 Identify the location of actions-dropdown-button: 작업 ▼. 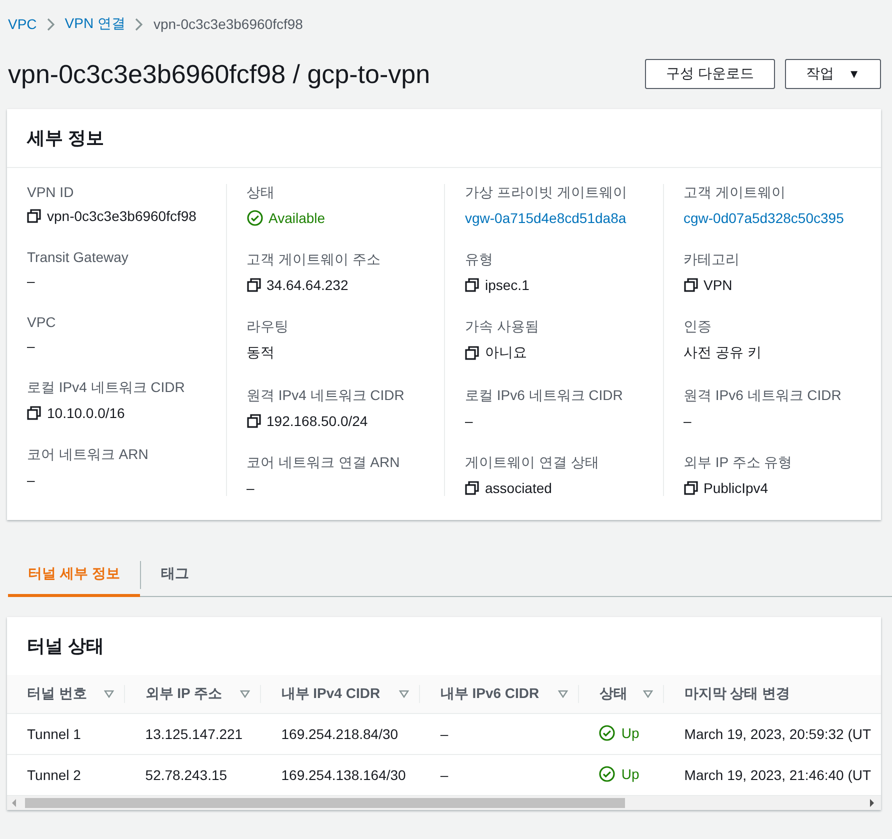
(833, 74).